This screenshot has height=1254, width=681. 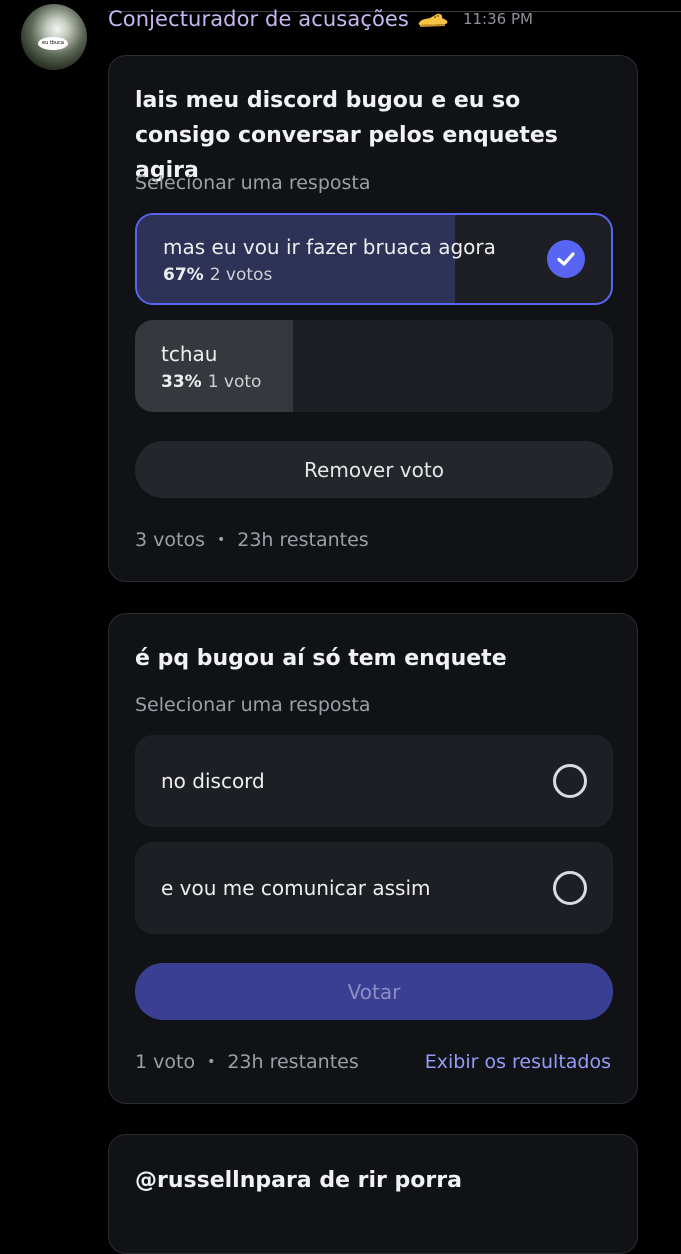 I want to click on shoe-emoji-icon, so click(x=433, y=19).